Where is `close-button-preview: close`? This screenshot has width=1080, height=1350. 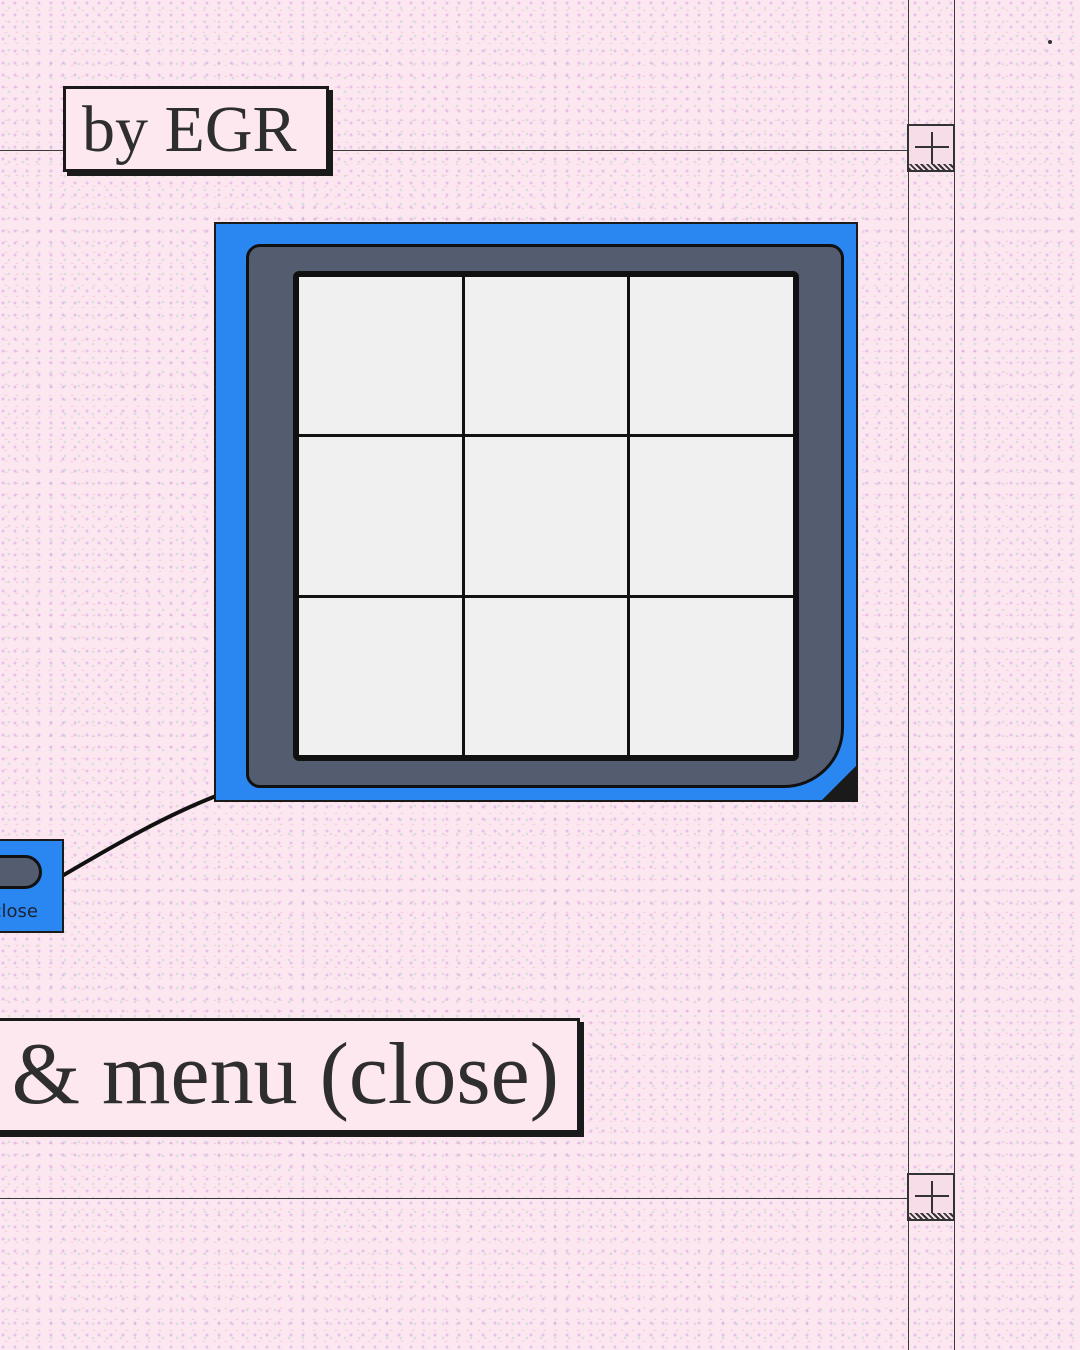 close-button-preview: close is located at coordinates (32, 886).